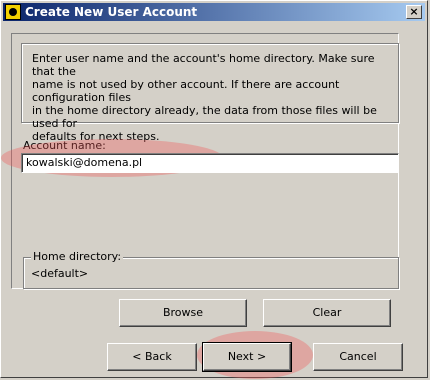  I want to click on app-icon, so click(13, 12).